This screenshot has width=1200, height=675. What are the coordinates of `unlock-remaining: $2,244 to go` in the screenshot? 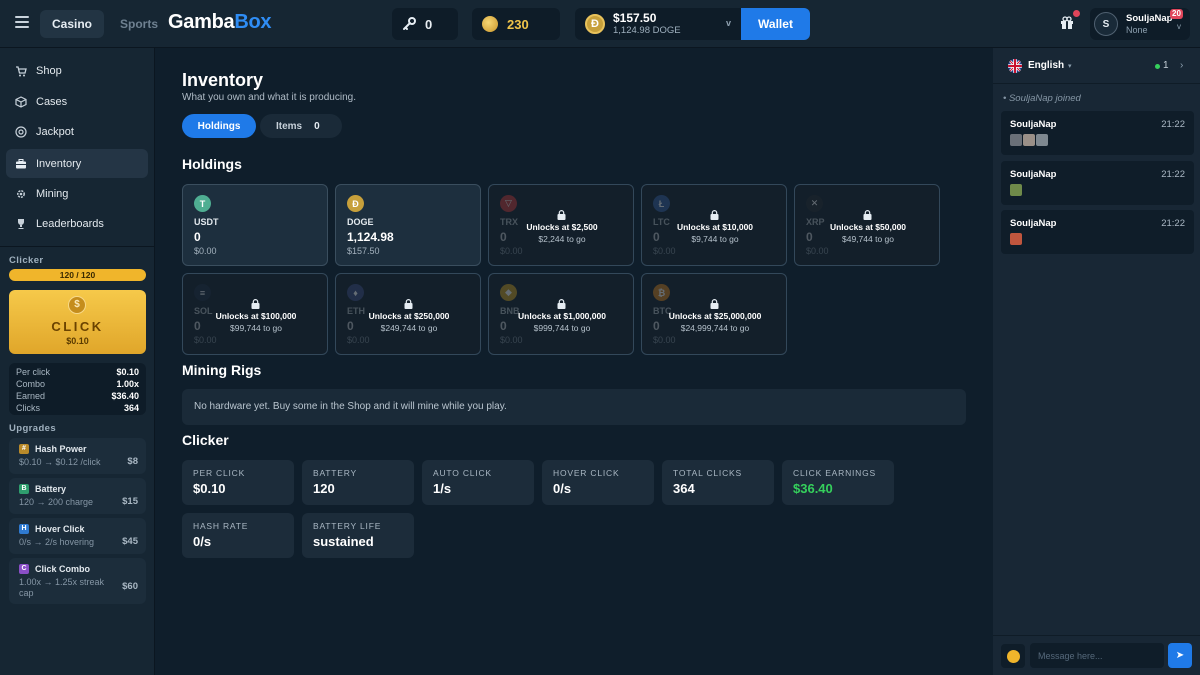 It's located at (562, 239).